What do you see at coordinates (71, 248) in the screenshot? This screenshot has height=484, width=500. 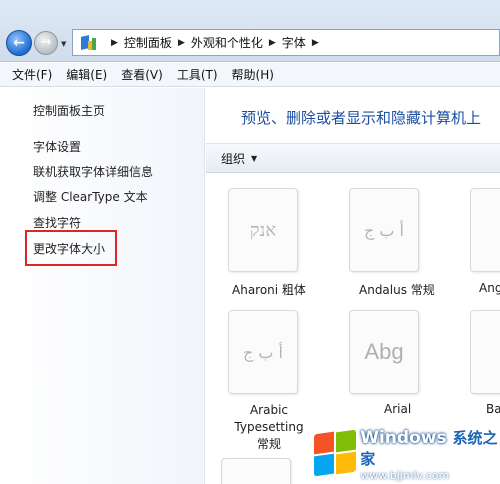 I see `highlight-annotation` at bounding box center [71, 248].